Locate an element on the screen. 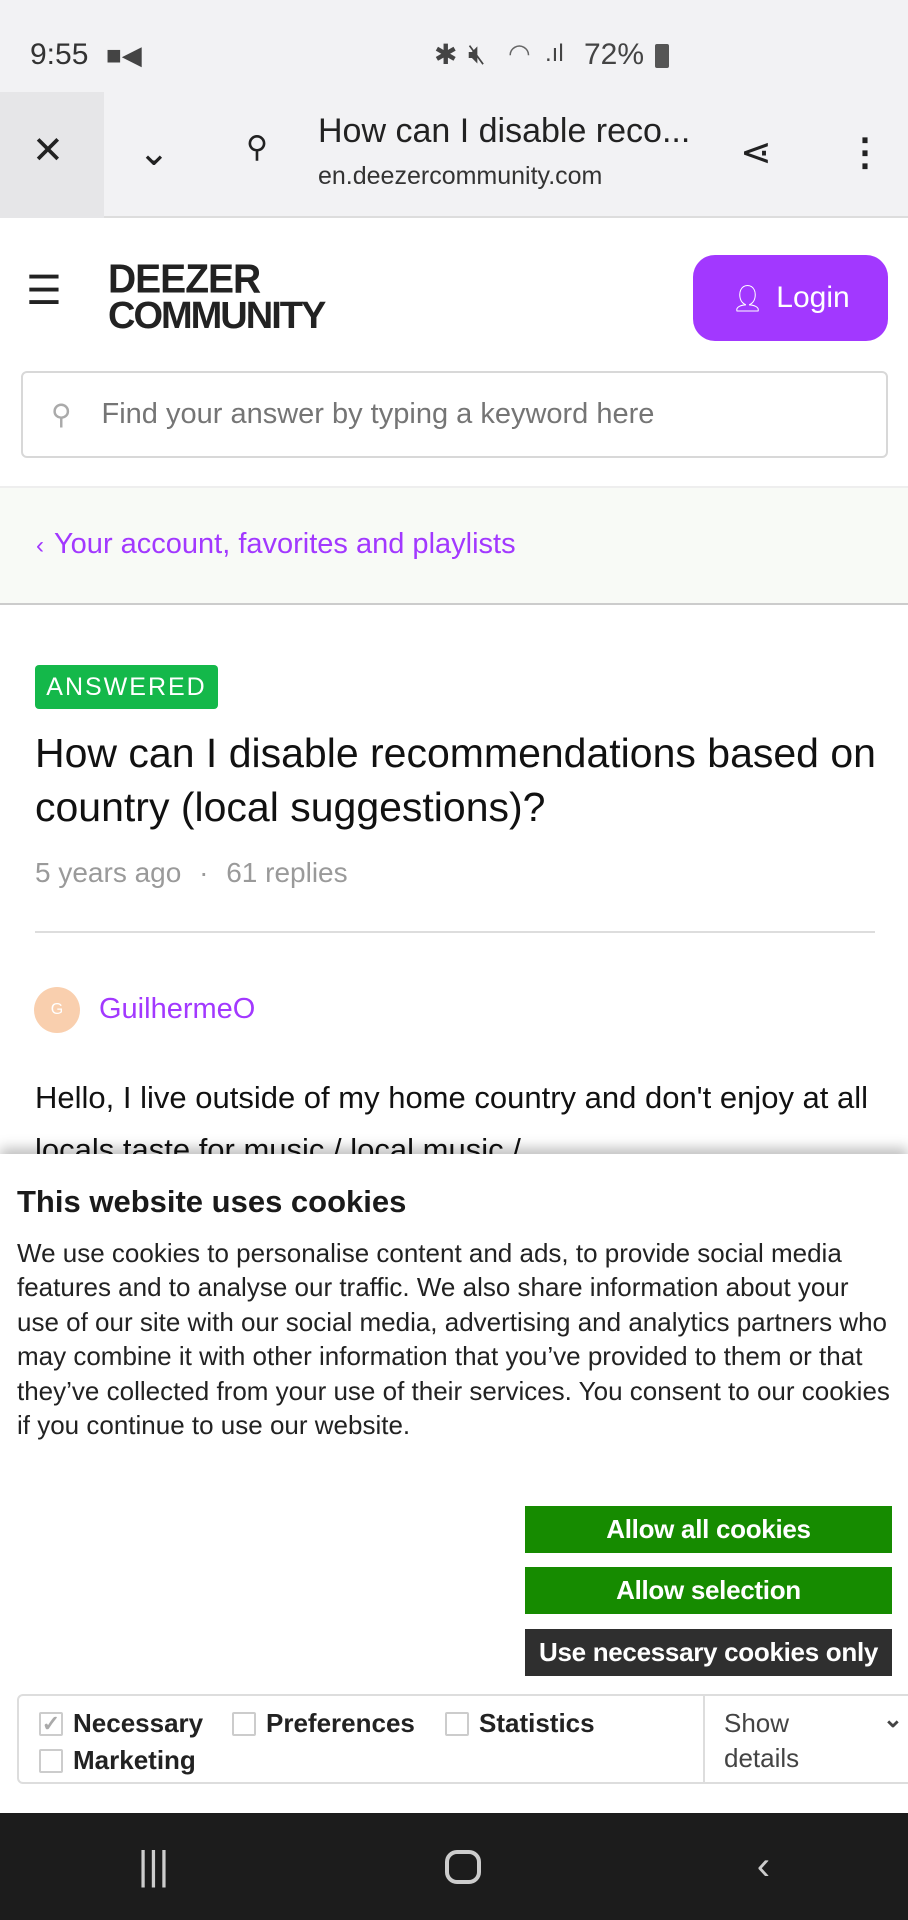 The width and height of the screenshot is (908, 1920). battery-icon is located at coordinates (662, 56).